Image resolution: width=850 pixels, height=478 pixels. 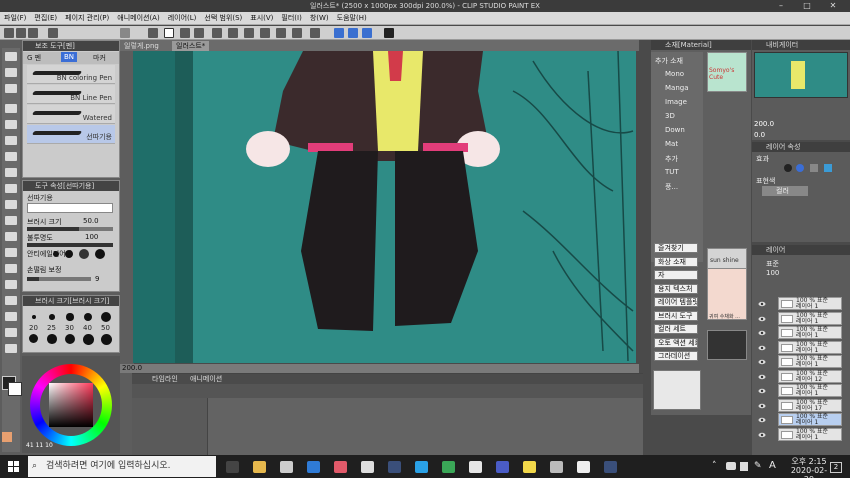 I want to click on color-swatch-icon, so click(x=169, y=33).